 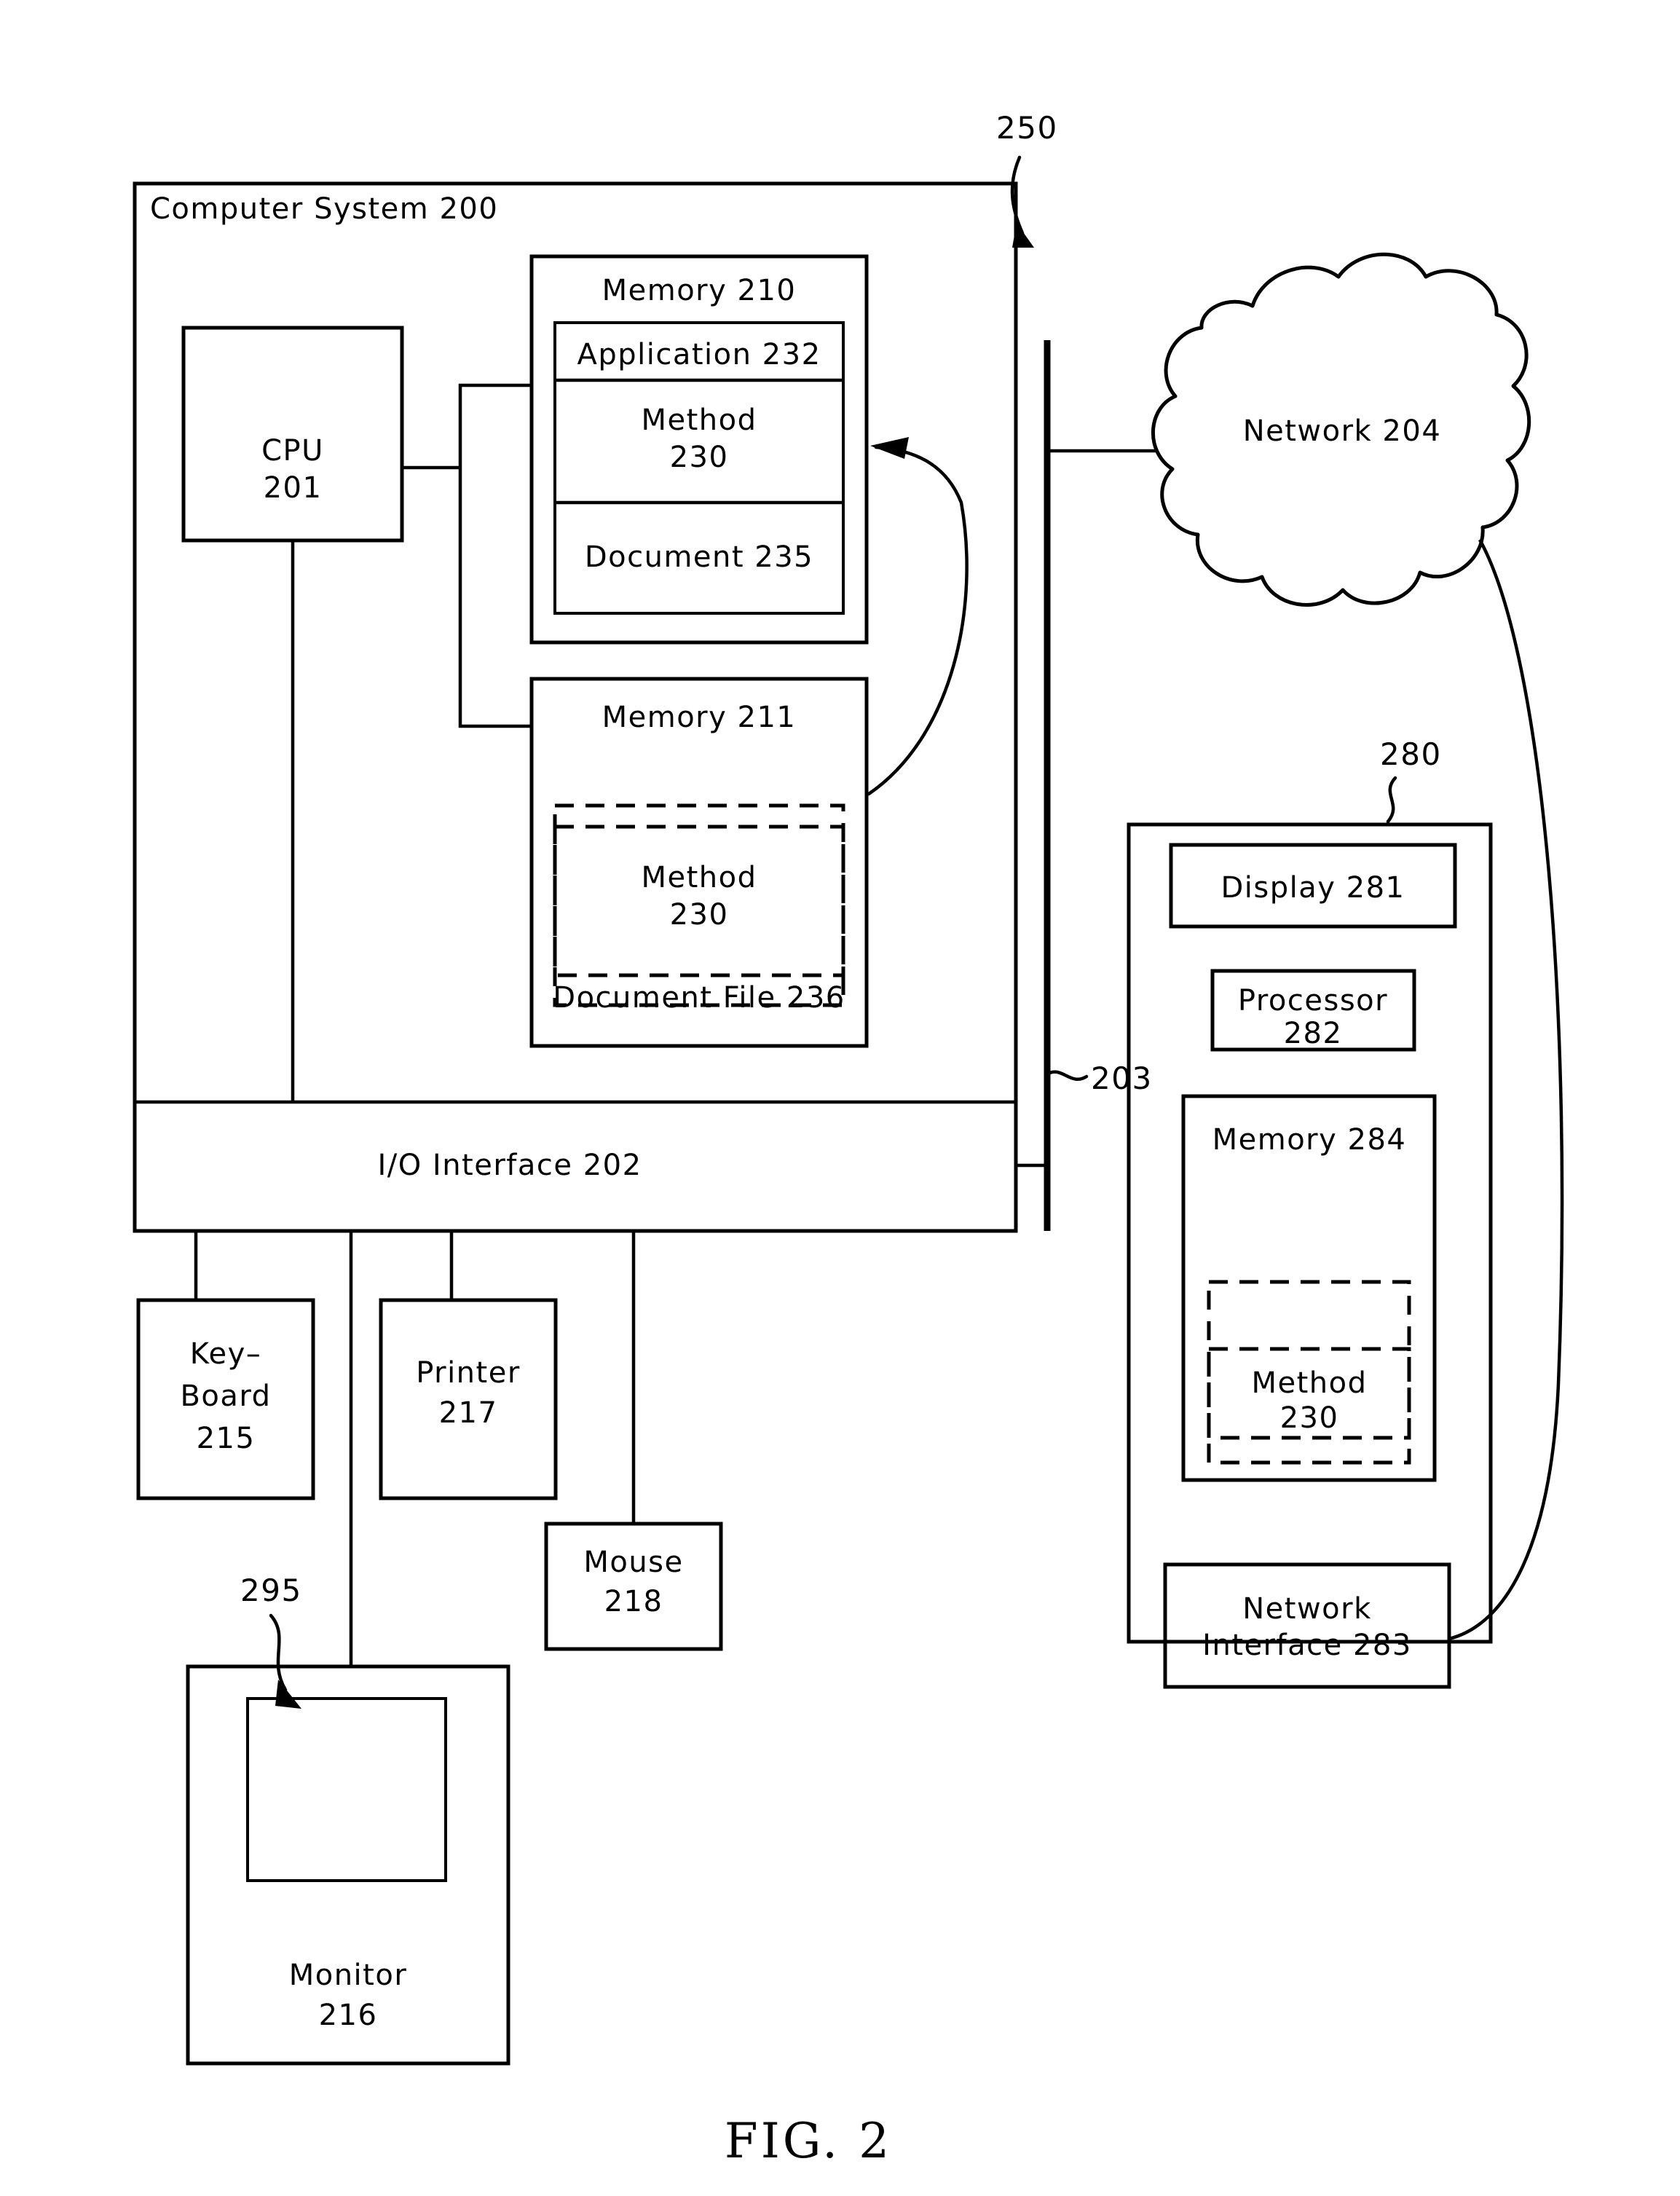 I want to click on method-230-memory211-line1: Method, so click(x=699, y=877).